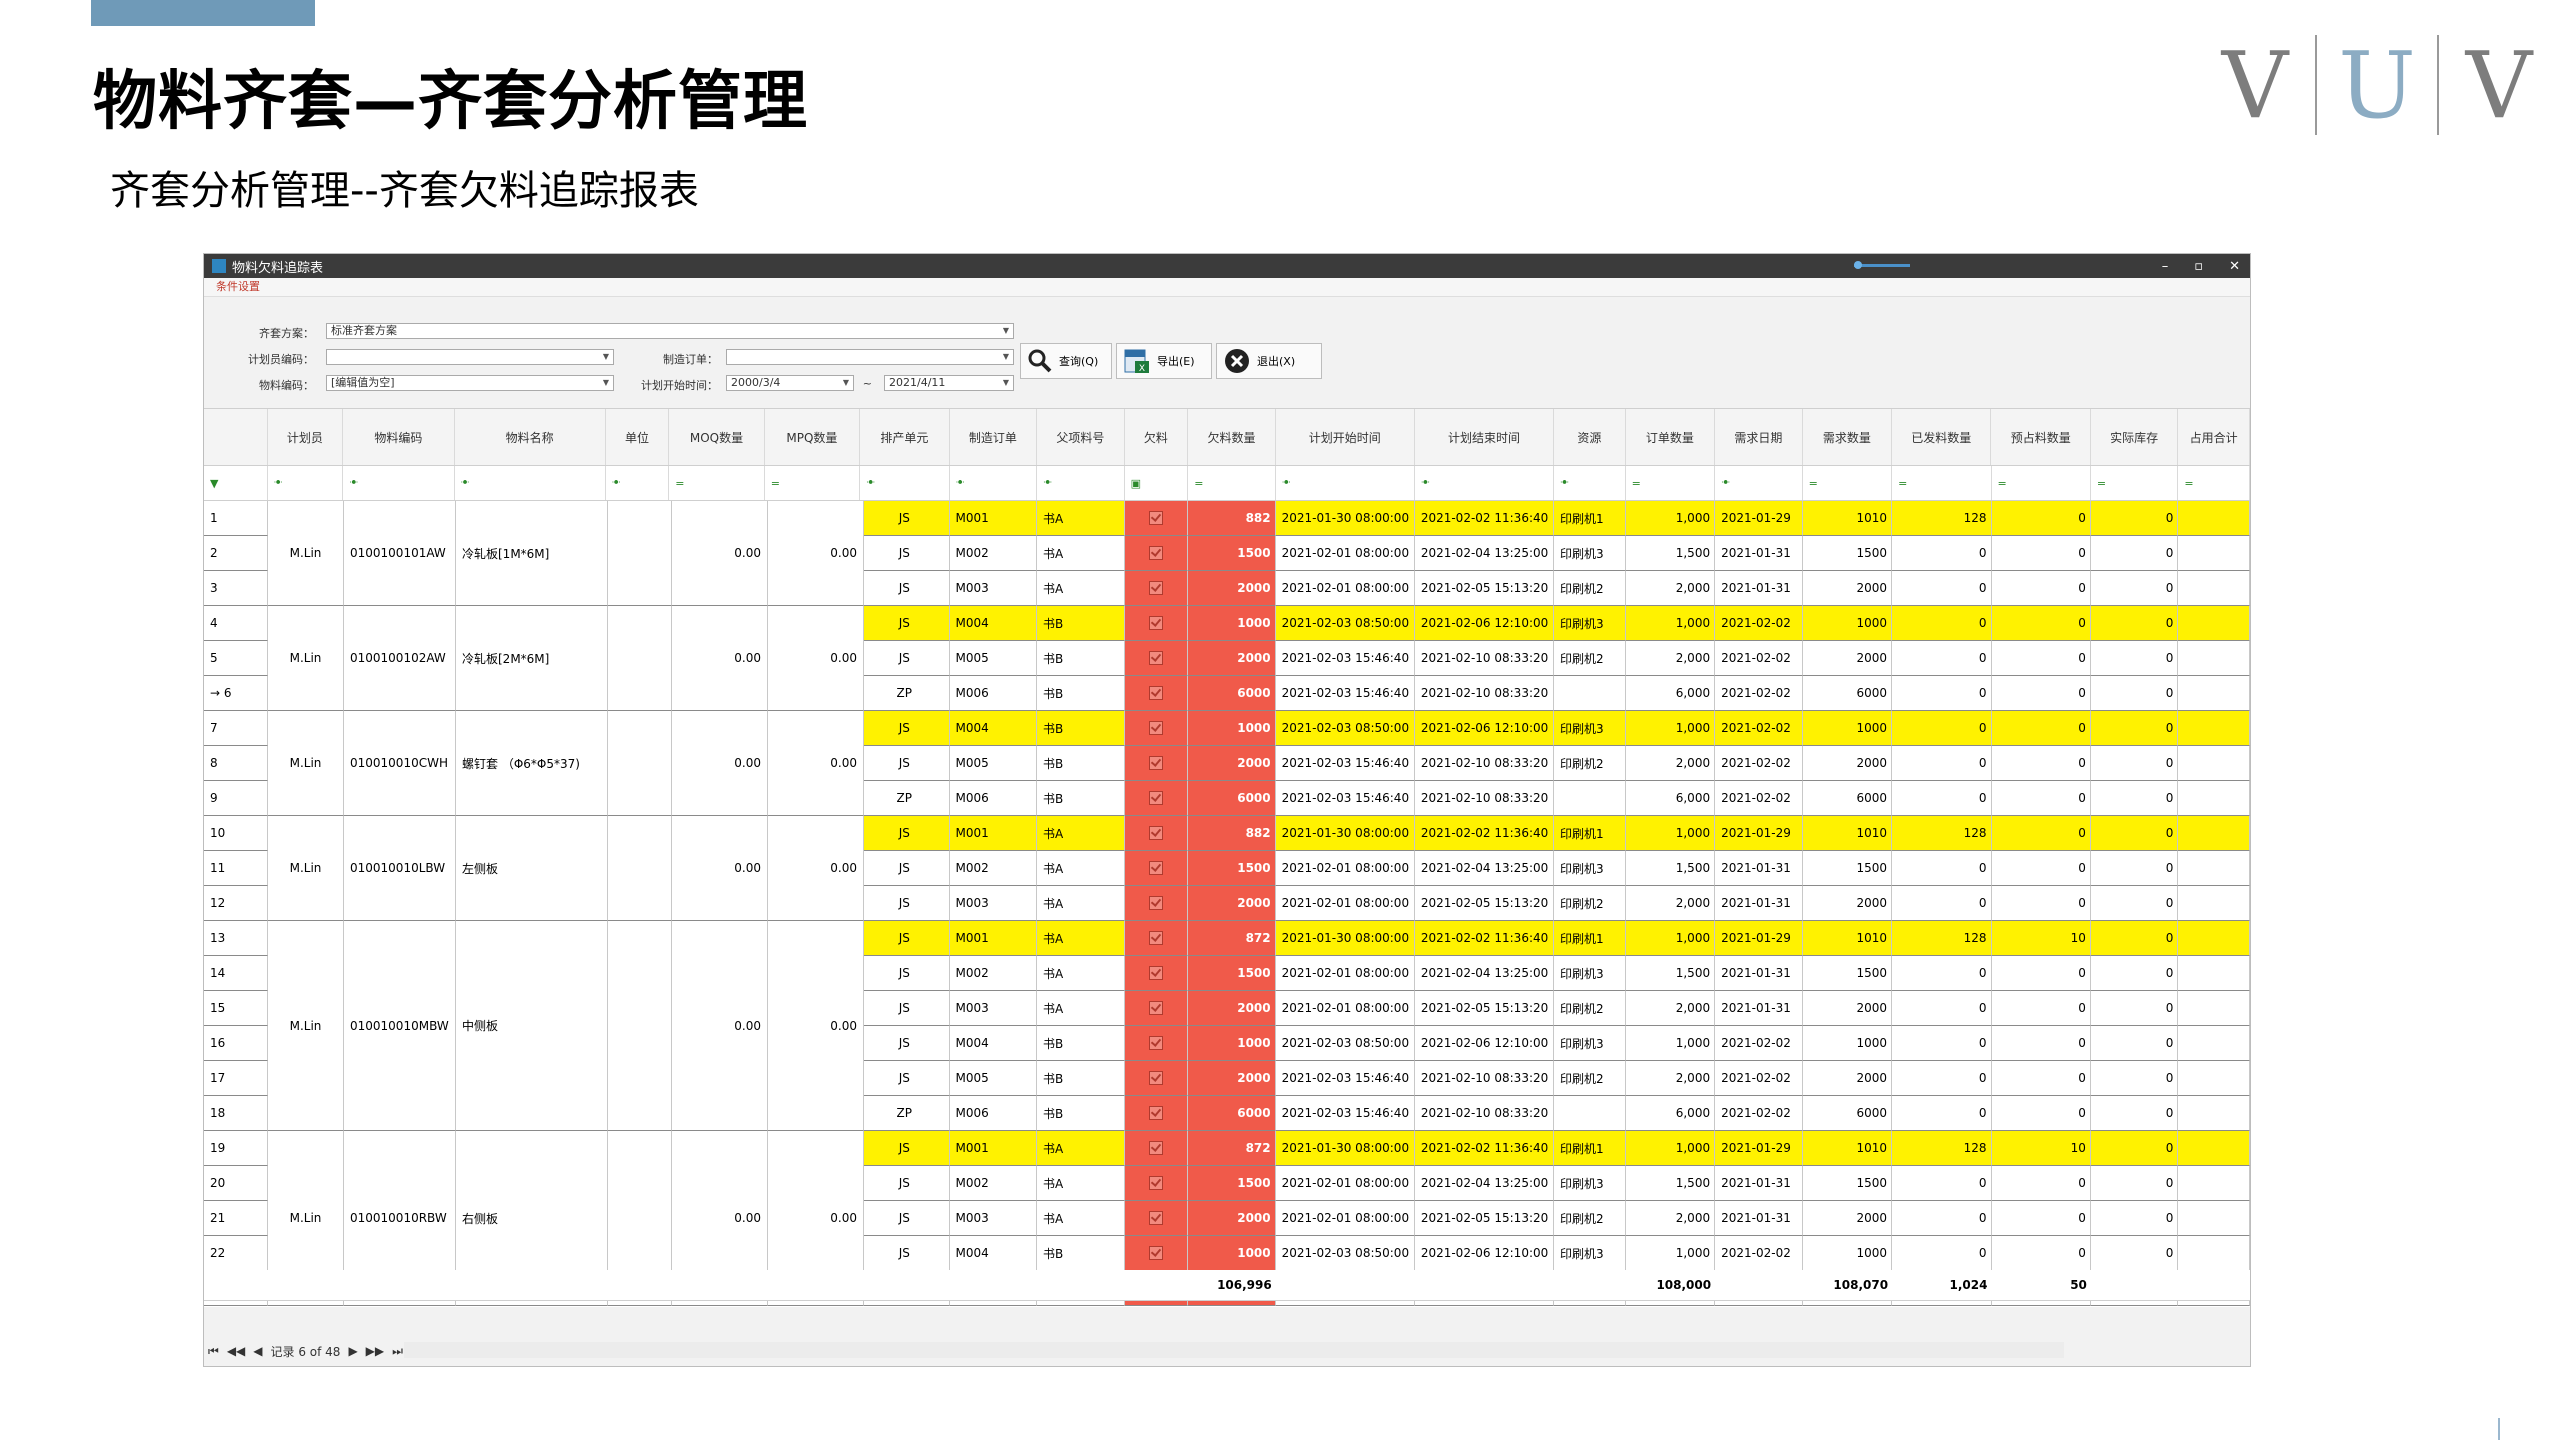  What do you see at coordinates (236, 1008) in the screenshot?
I see `cell-no: 15` at bounding box center [236, 1008].